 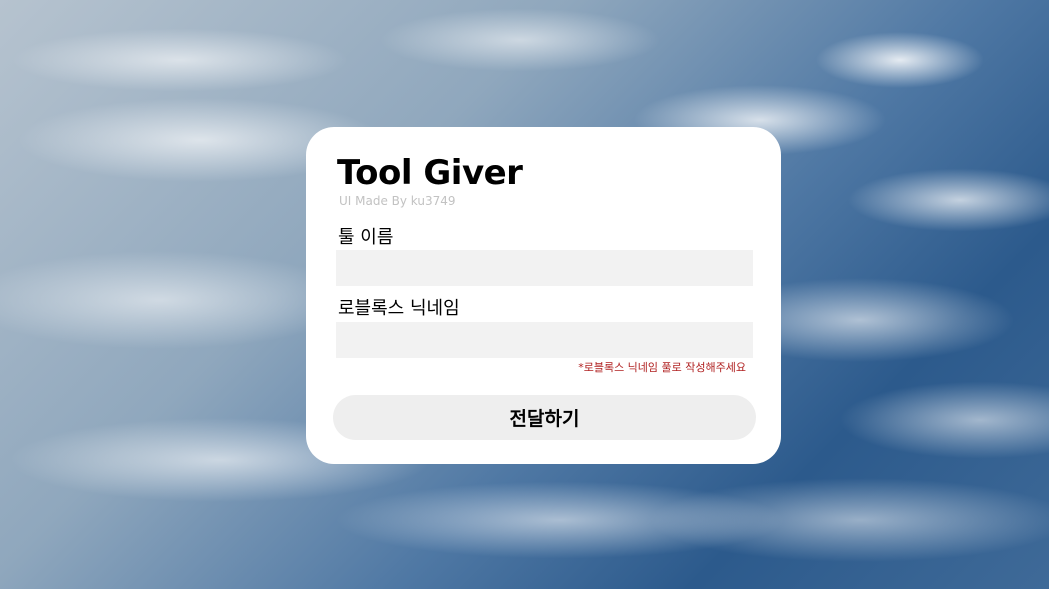 What do you see at coordinates (366, 237) in the screenshot?
I see `tool-name-label: 툴 이름` at bounding box center [366, 237].